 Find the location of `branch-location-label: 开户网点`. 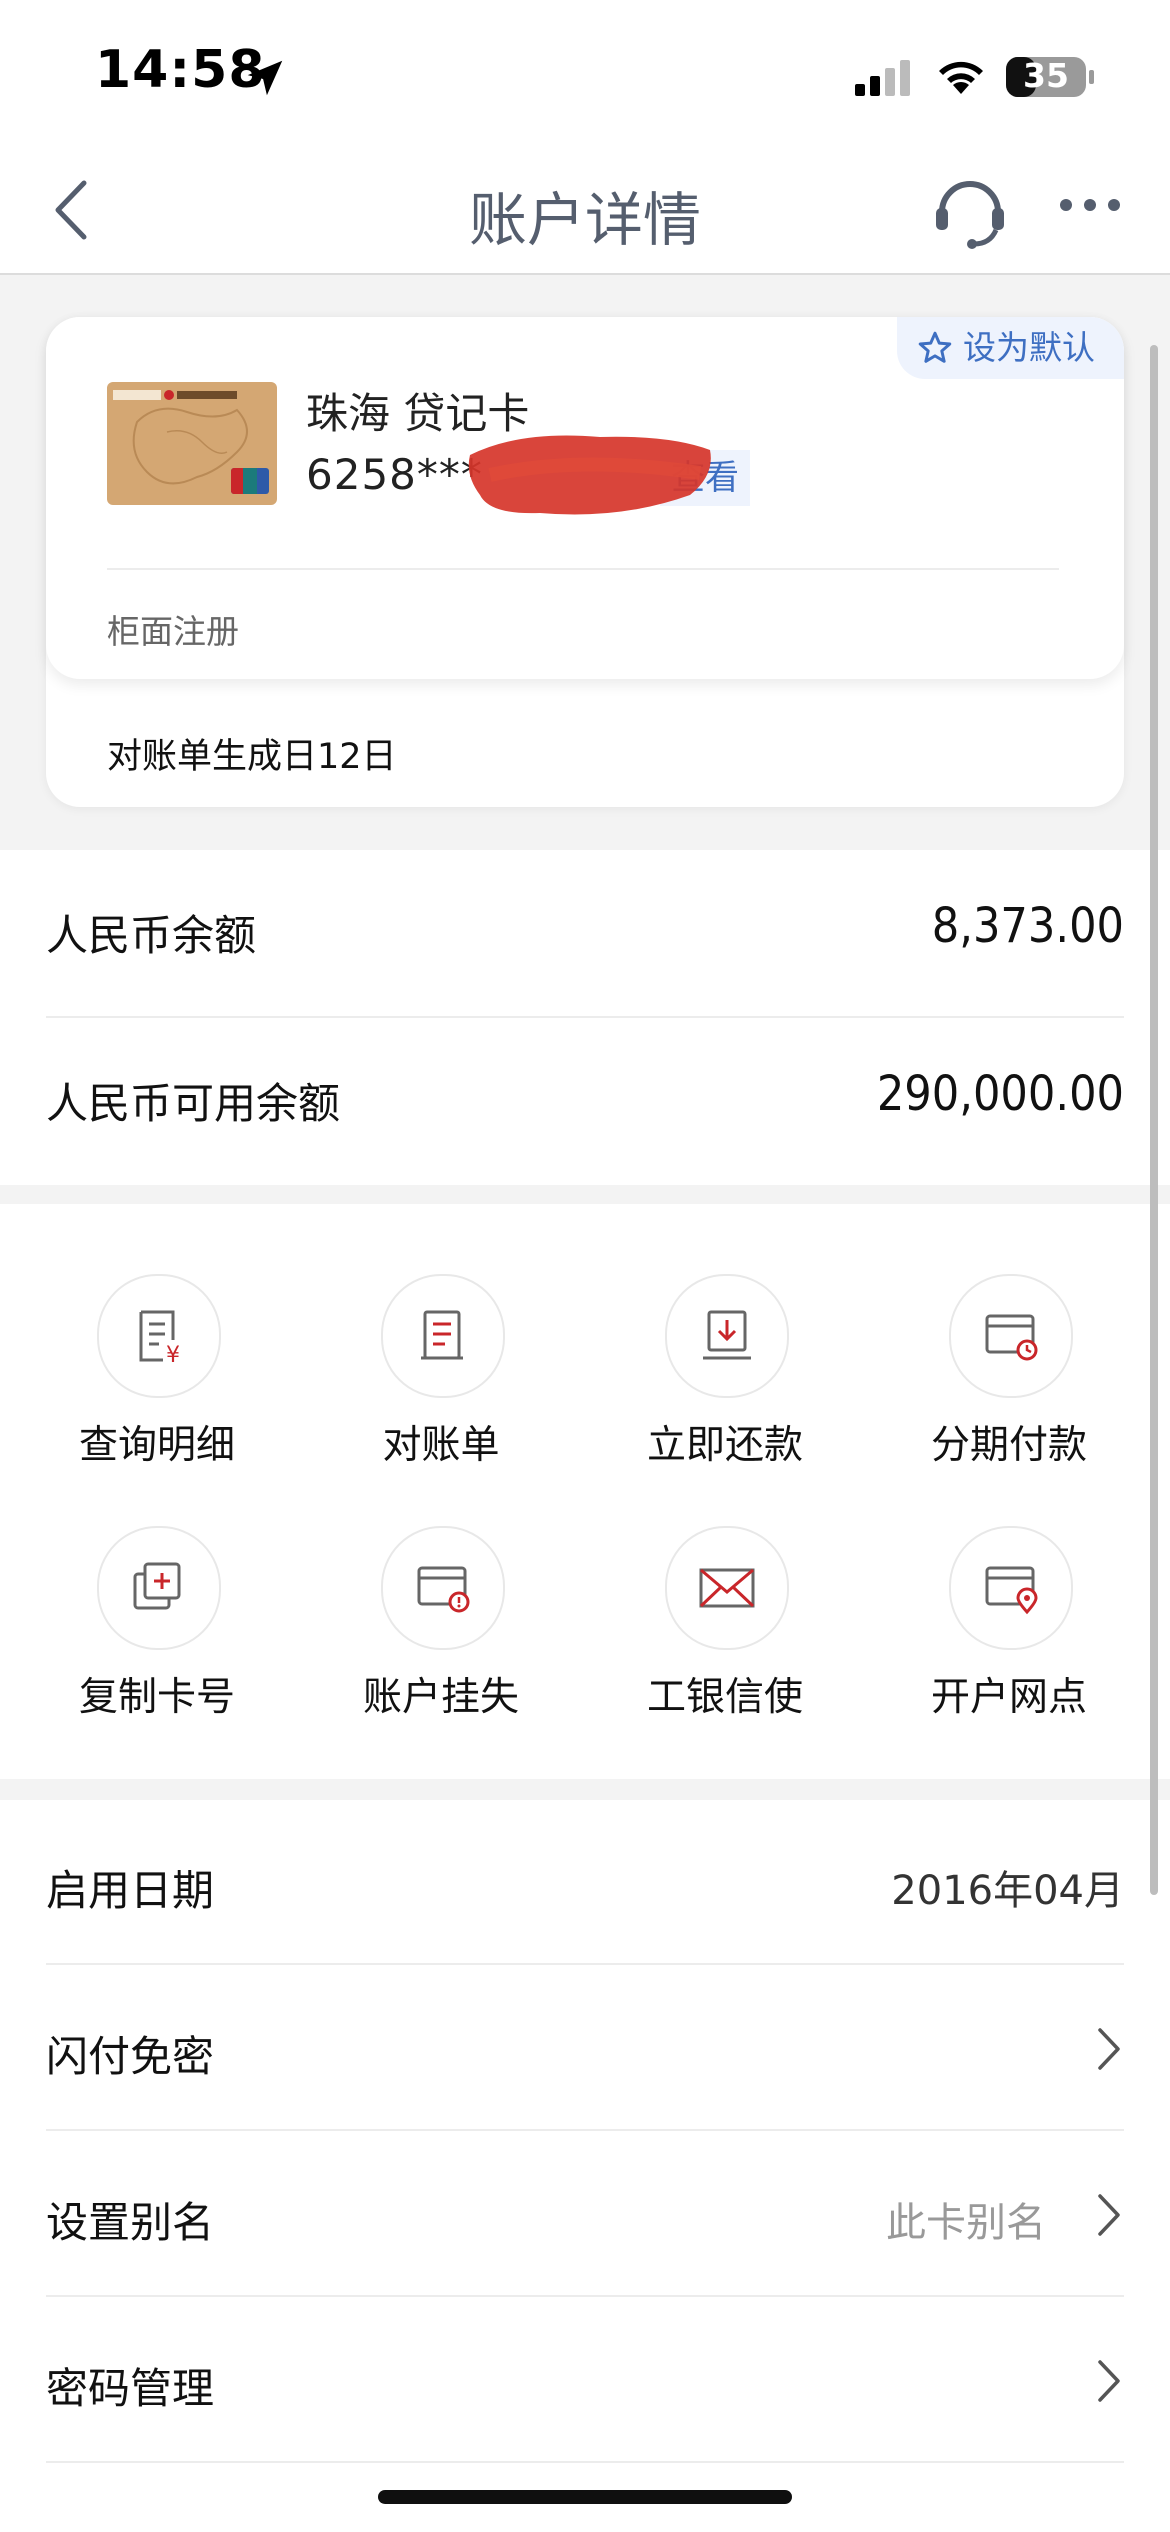

branch-location-label: 开户网点 is located at coordinates (1008, 1697).